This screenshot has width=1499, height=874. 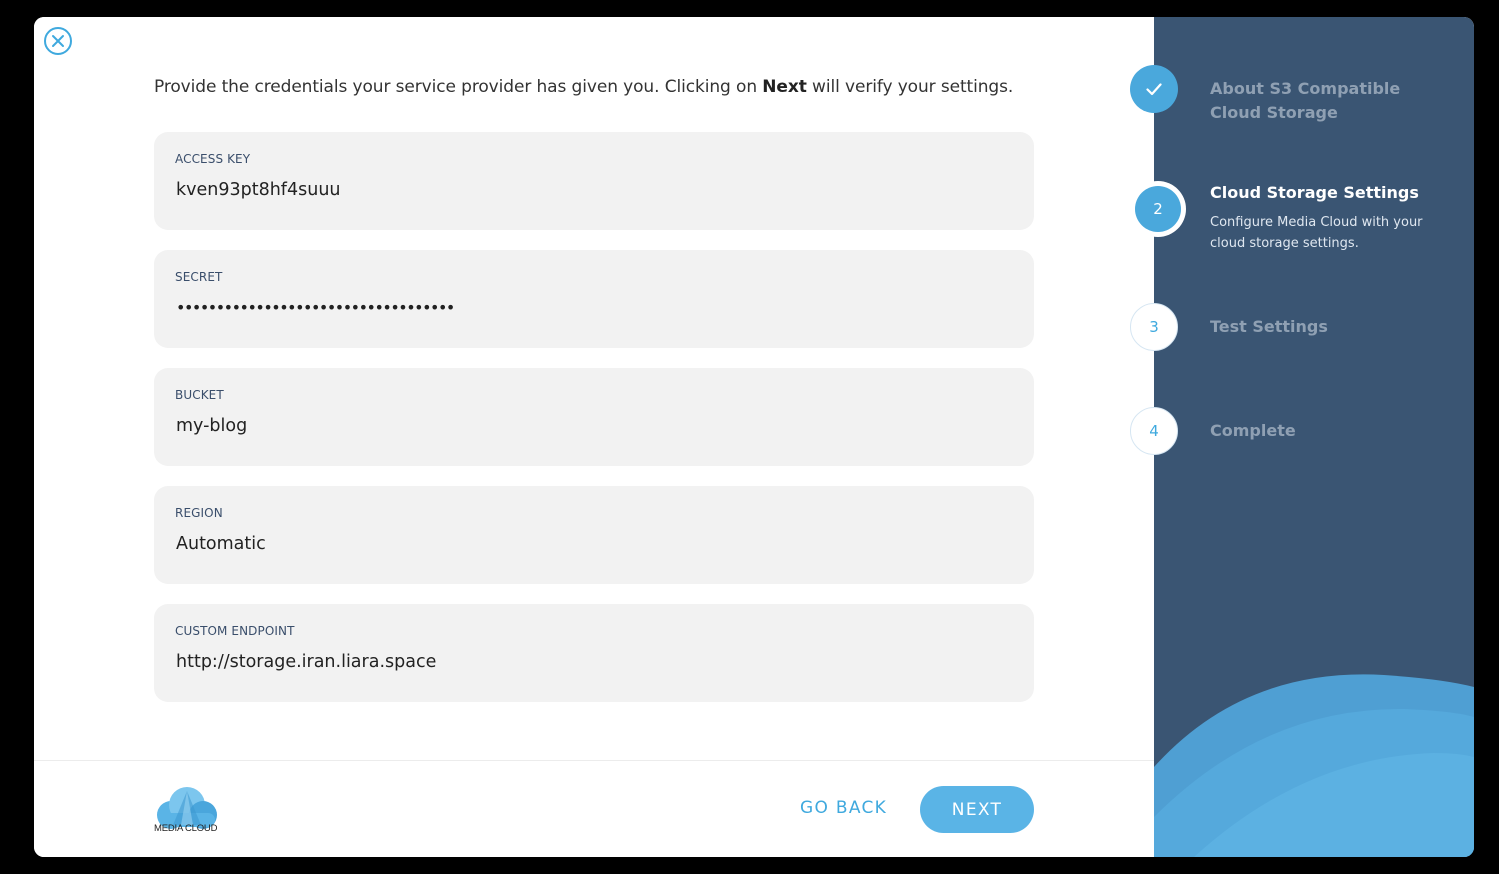 I want to click on footer: MEDIA CLOUD GO BACK NEXT, so click(x=594, y=808).